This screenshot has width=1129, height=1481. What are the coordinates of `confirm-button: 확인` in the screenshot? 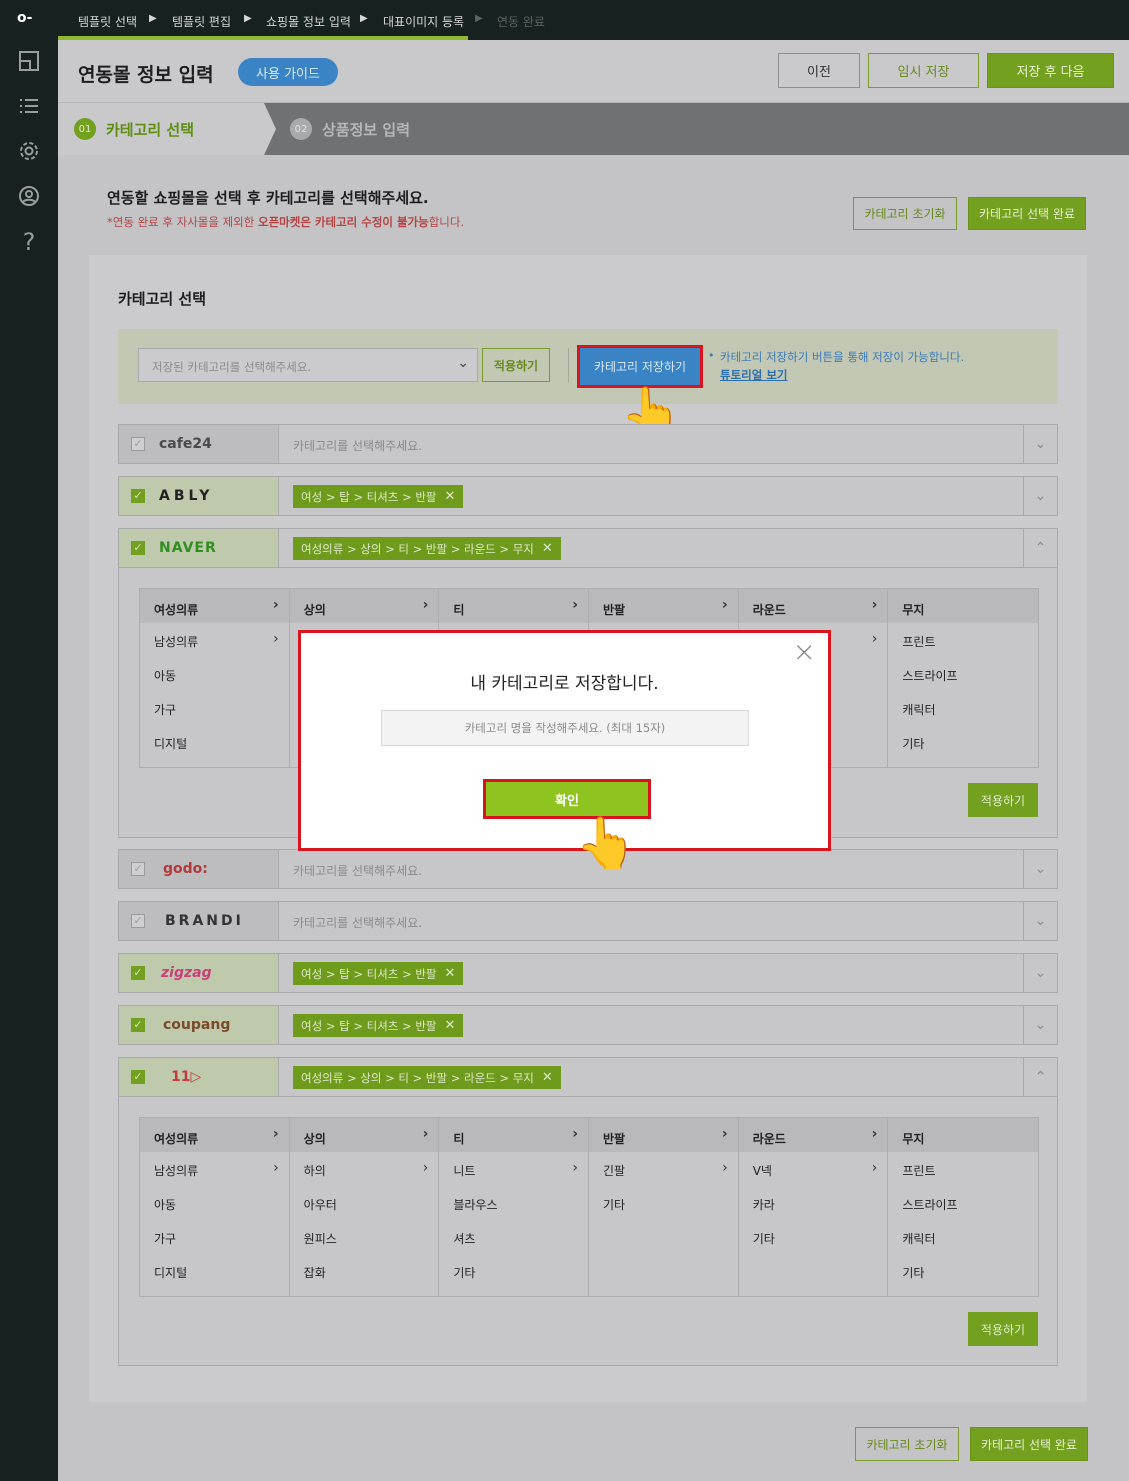 It's located at (567, 799).